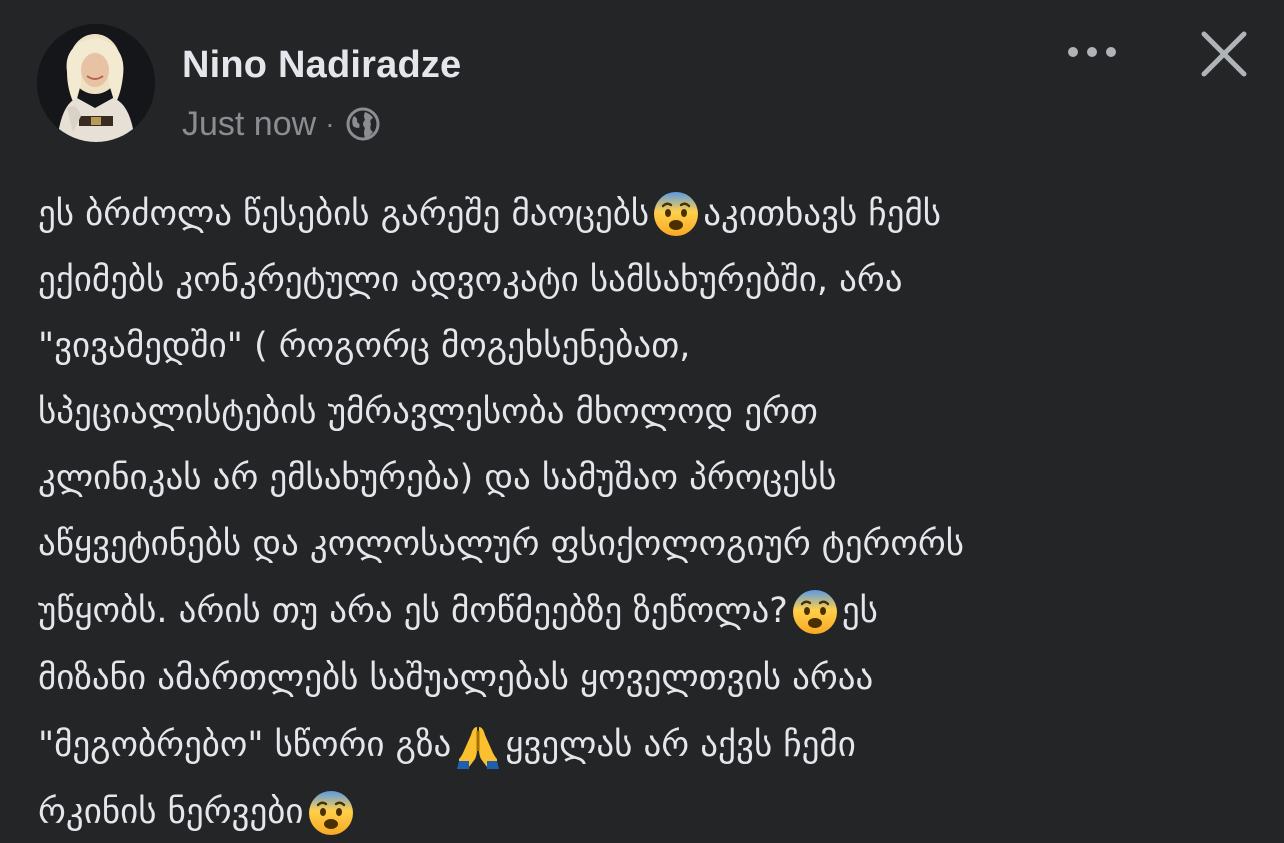 The height and width of the screenshot is (843, 1284). Describe the element at coordinates (822, 214) in the screenshot. I see `post-text-segment: აკითხავს ჩემს` at that location.